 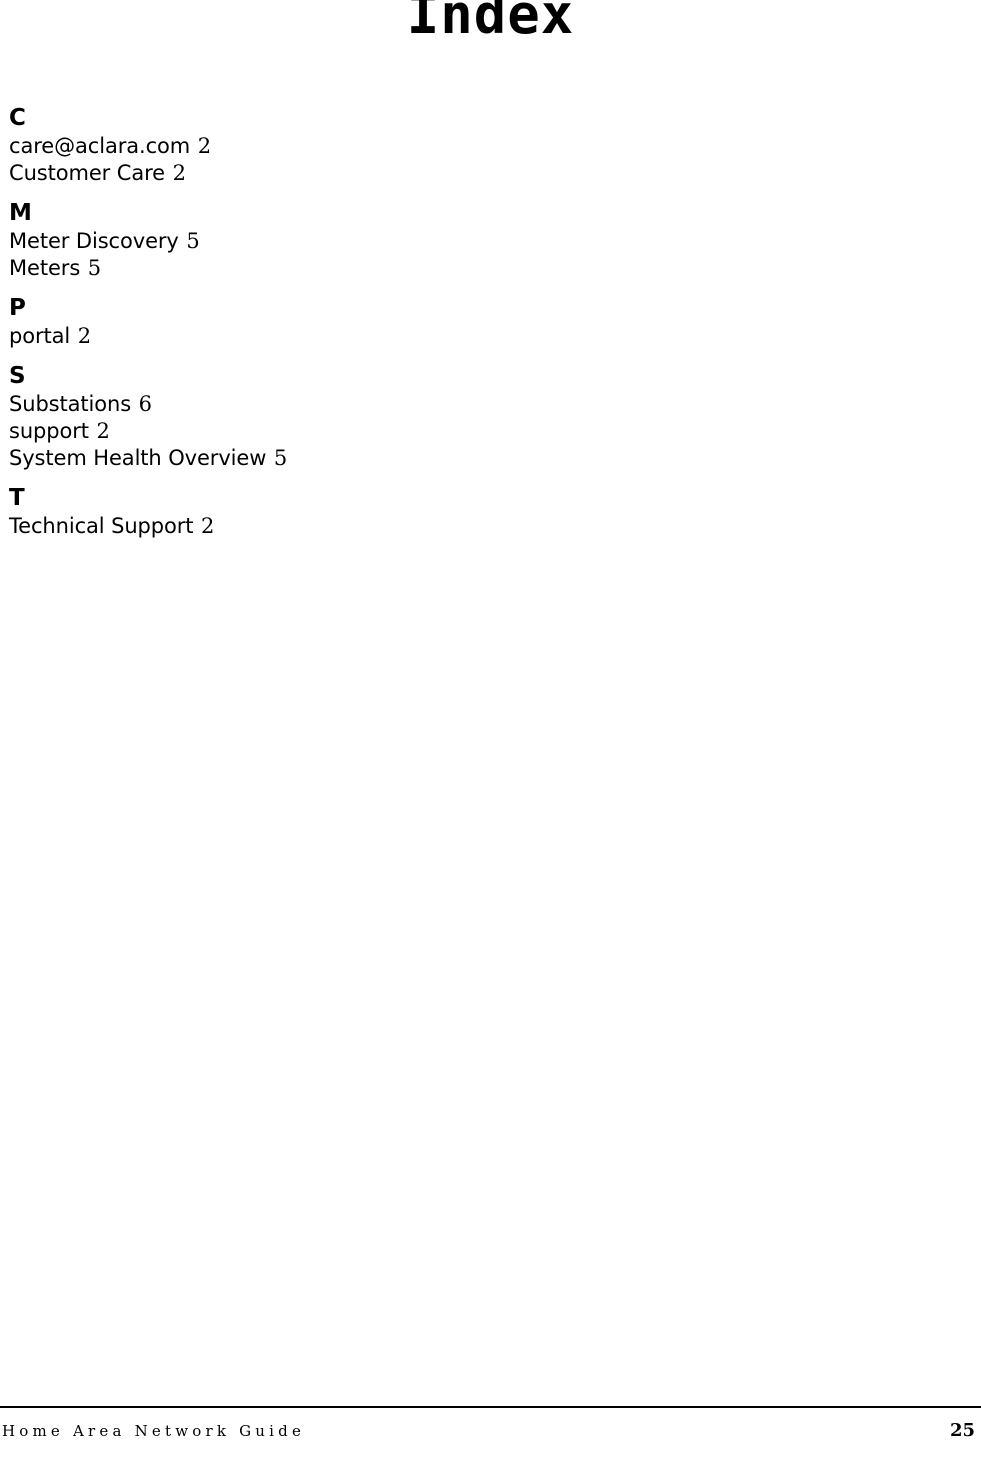 I want to click on index-section-t: T Technical Support 2, so click(x=309, y=512).